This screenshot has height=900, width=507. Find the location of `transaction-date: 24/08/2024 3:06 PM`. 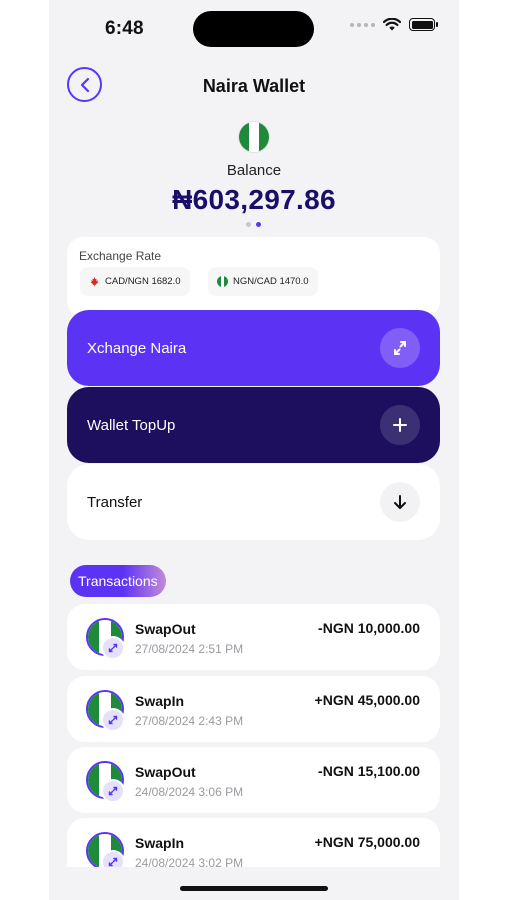

transaction-date: 24/08/2024 3:06 PM is located at coordinates (189, 792).